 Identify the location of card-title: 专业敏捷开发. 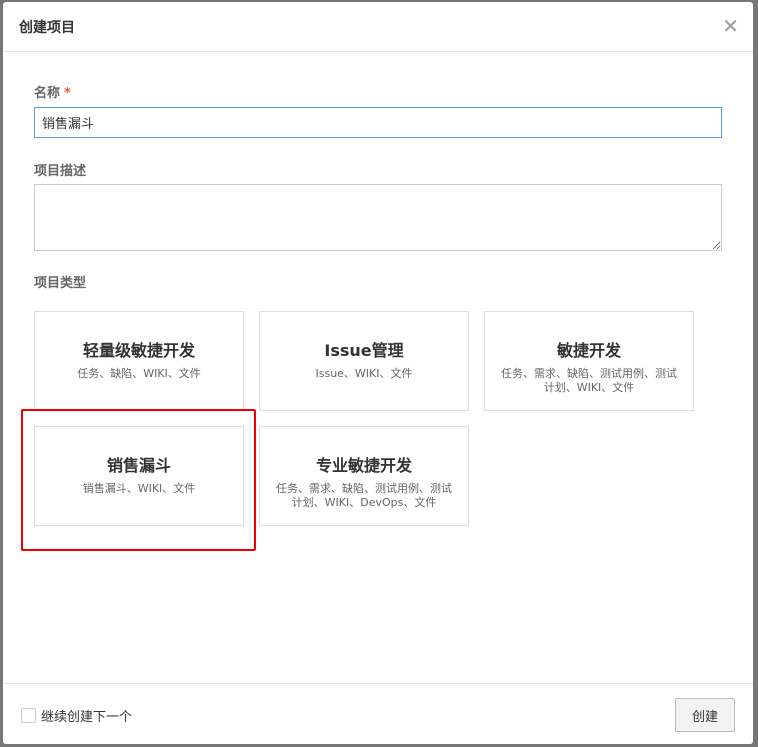
(363, 465).